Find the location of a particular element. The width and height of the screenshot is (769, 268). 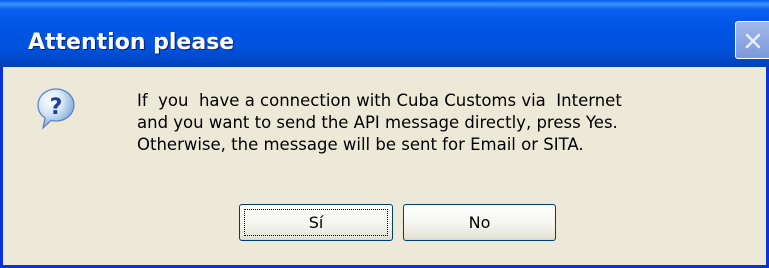

close-icon is located at coordinates (753, 41).